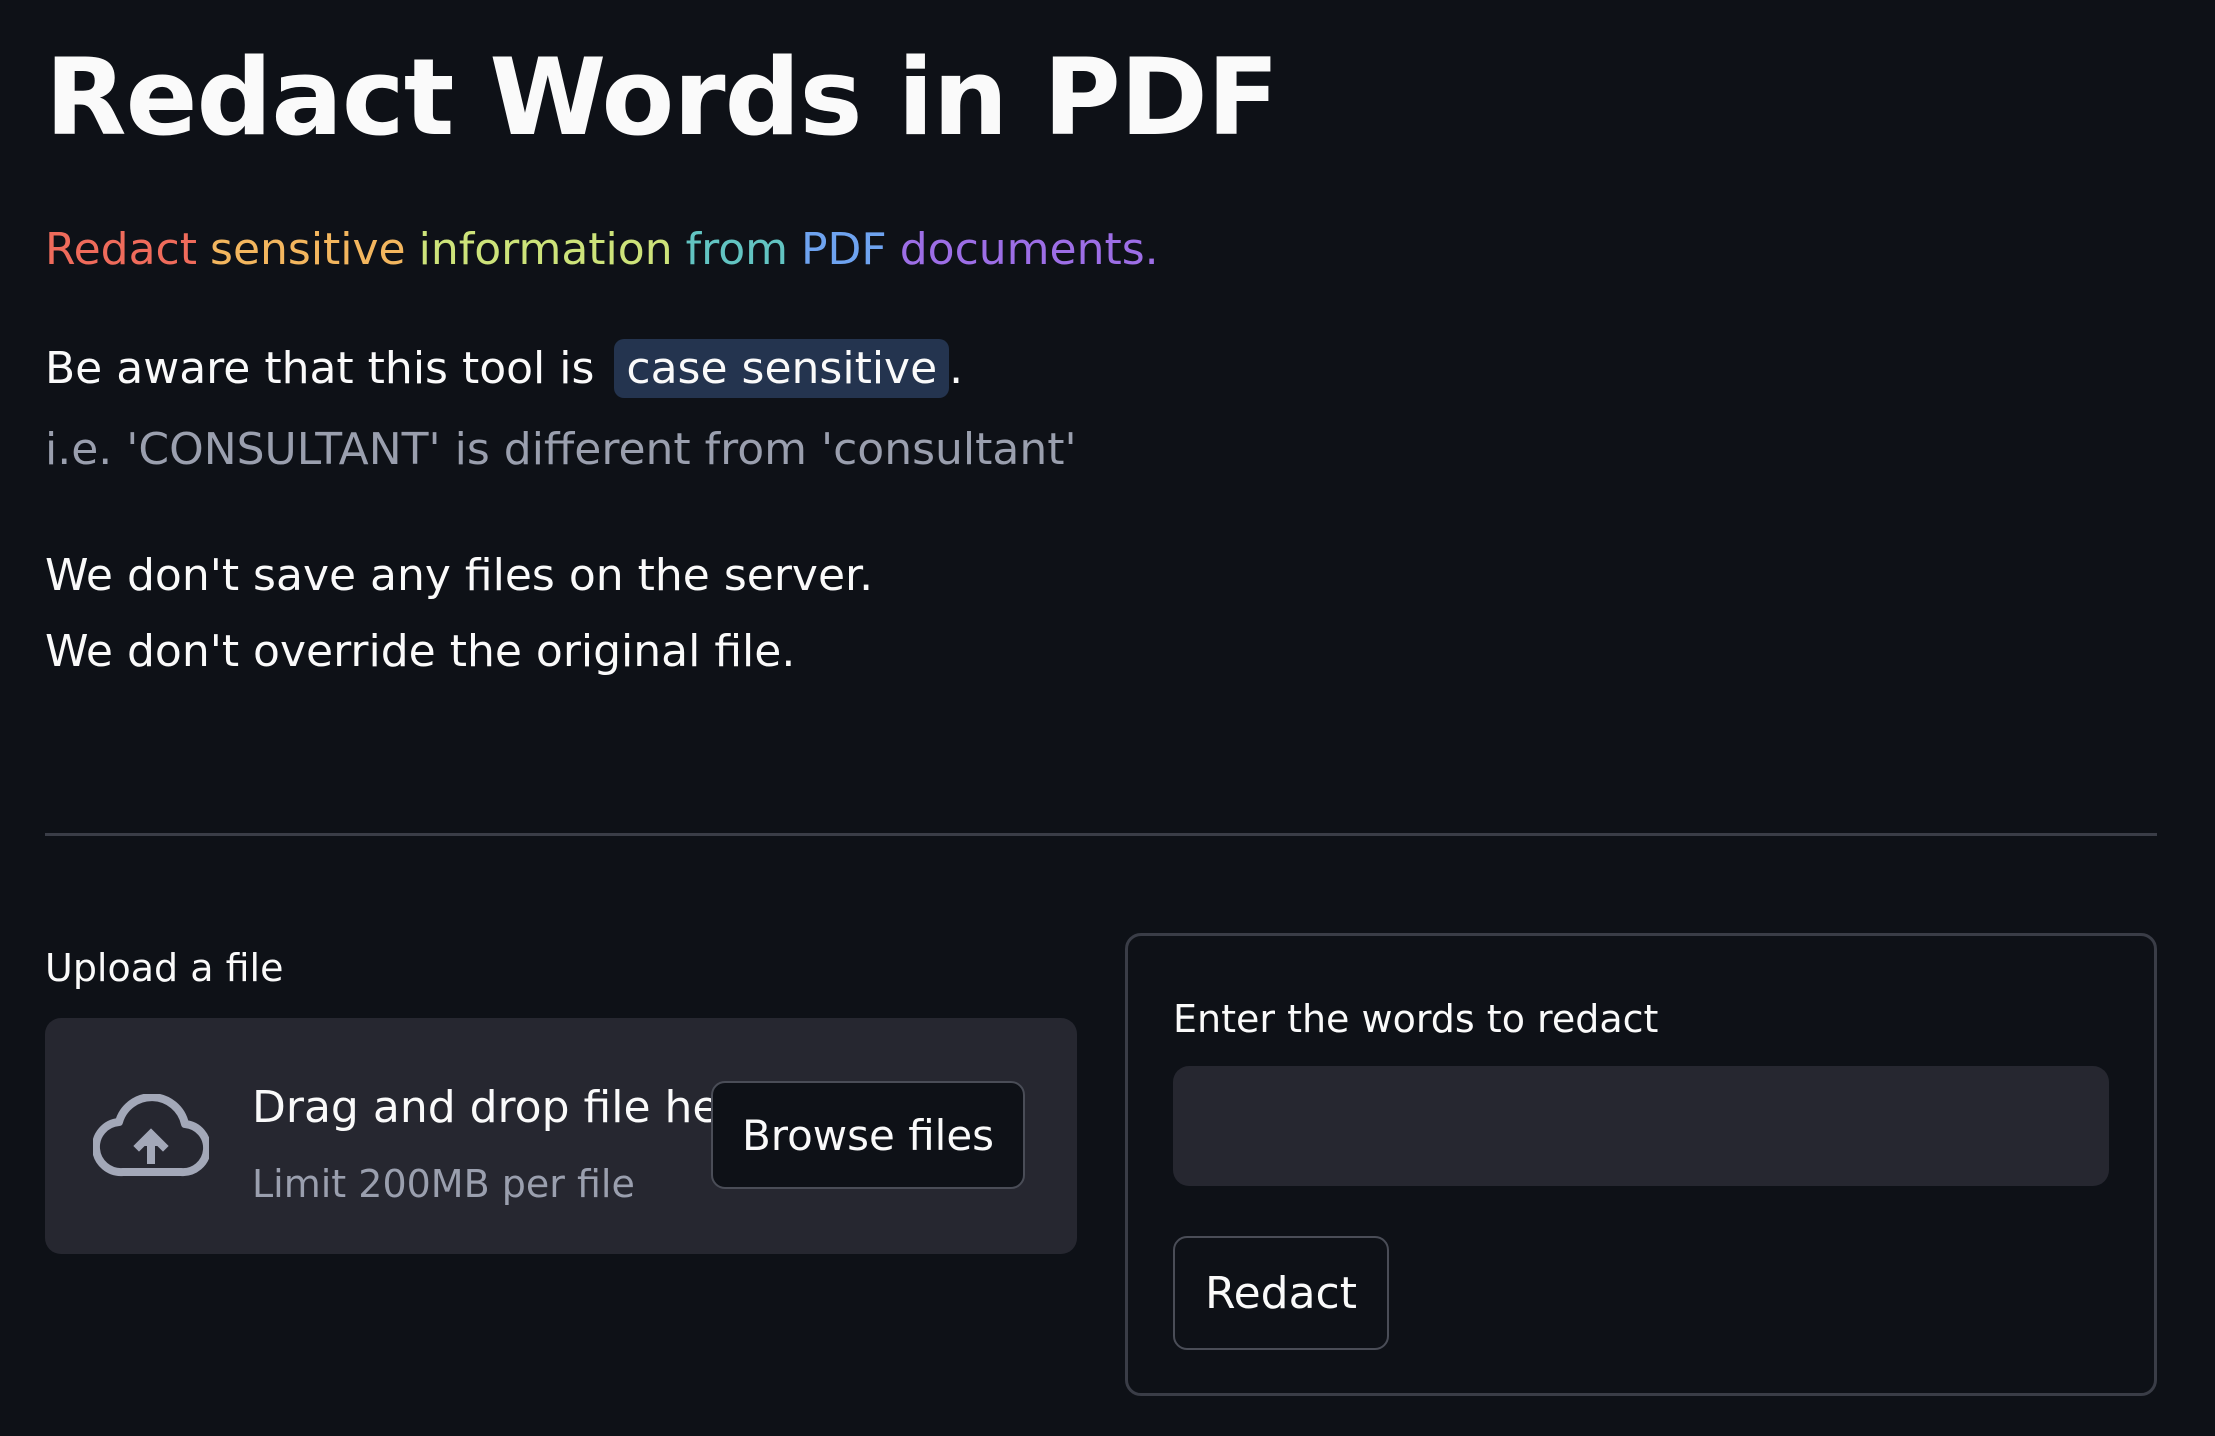 This screenshot has height=1436, width=2215. What do you see at coordinates (164, 968) in the screenshot?
I see `upload-label: Upload a file` at bounding box center [164, 968].